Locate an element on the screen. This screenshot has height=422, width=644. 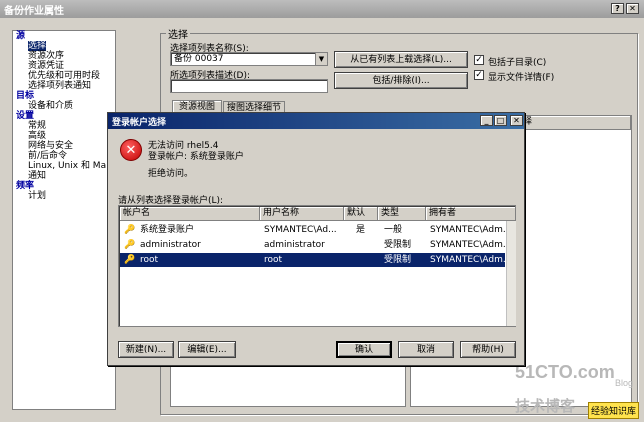
main-window-title: 备份作业属性 is located at coordinates (34, 11).